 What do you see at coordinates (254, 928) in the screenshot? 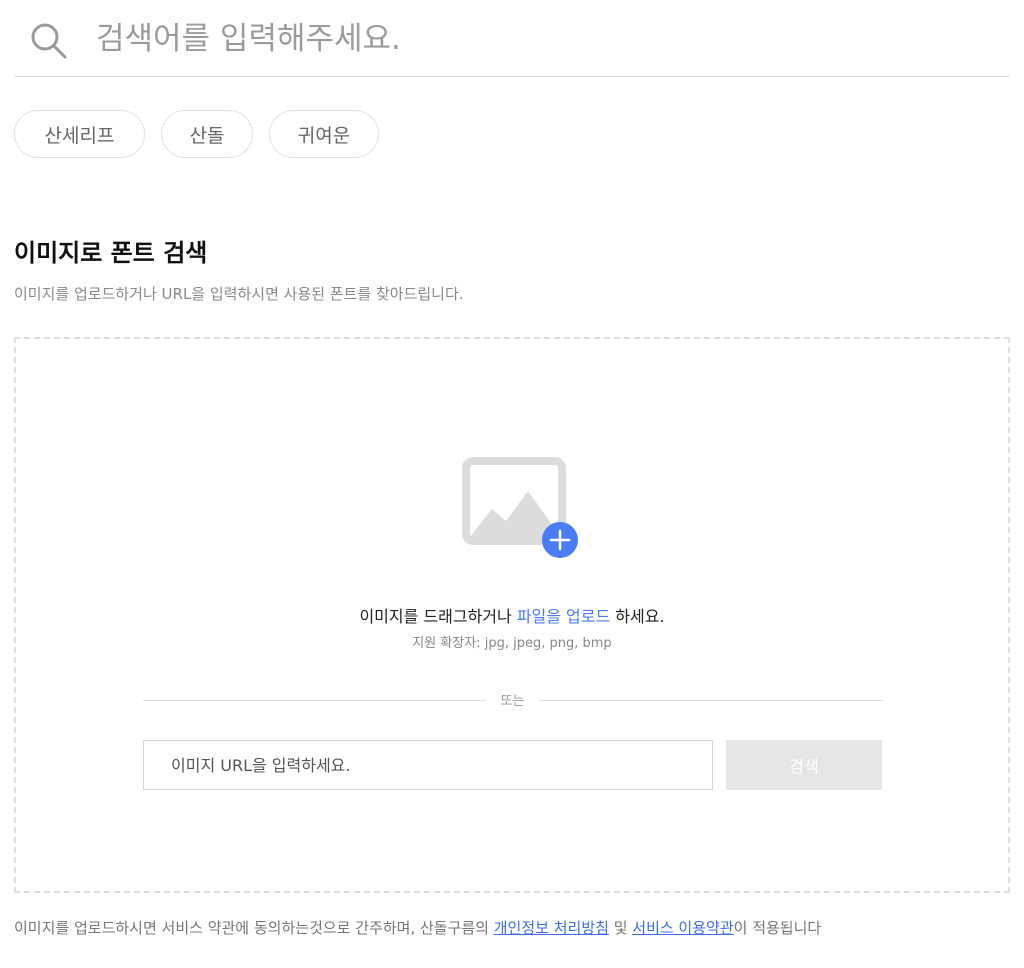
I see `footer-prefix: 이미지를 업로드하시면 서비스 약관에 동의하는것으로 간주하며, 산돌구름의` at bounding box center [254, 928].